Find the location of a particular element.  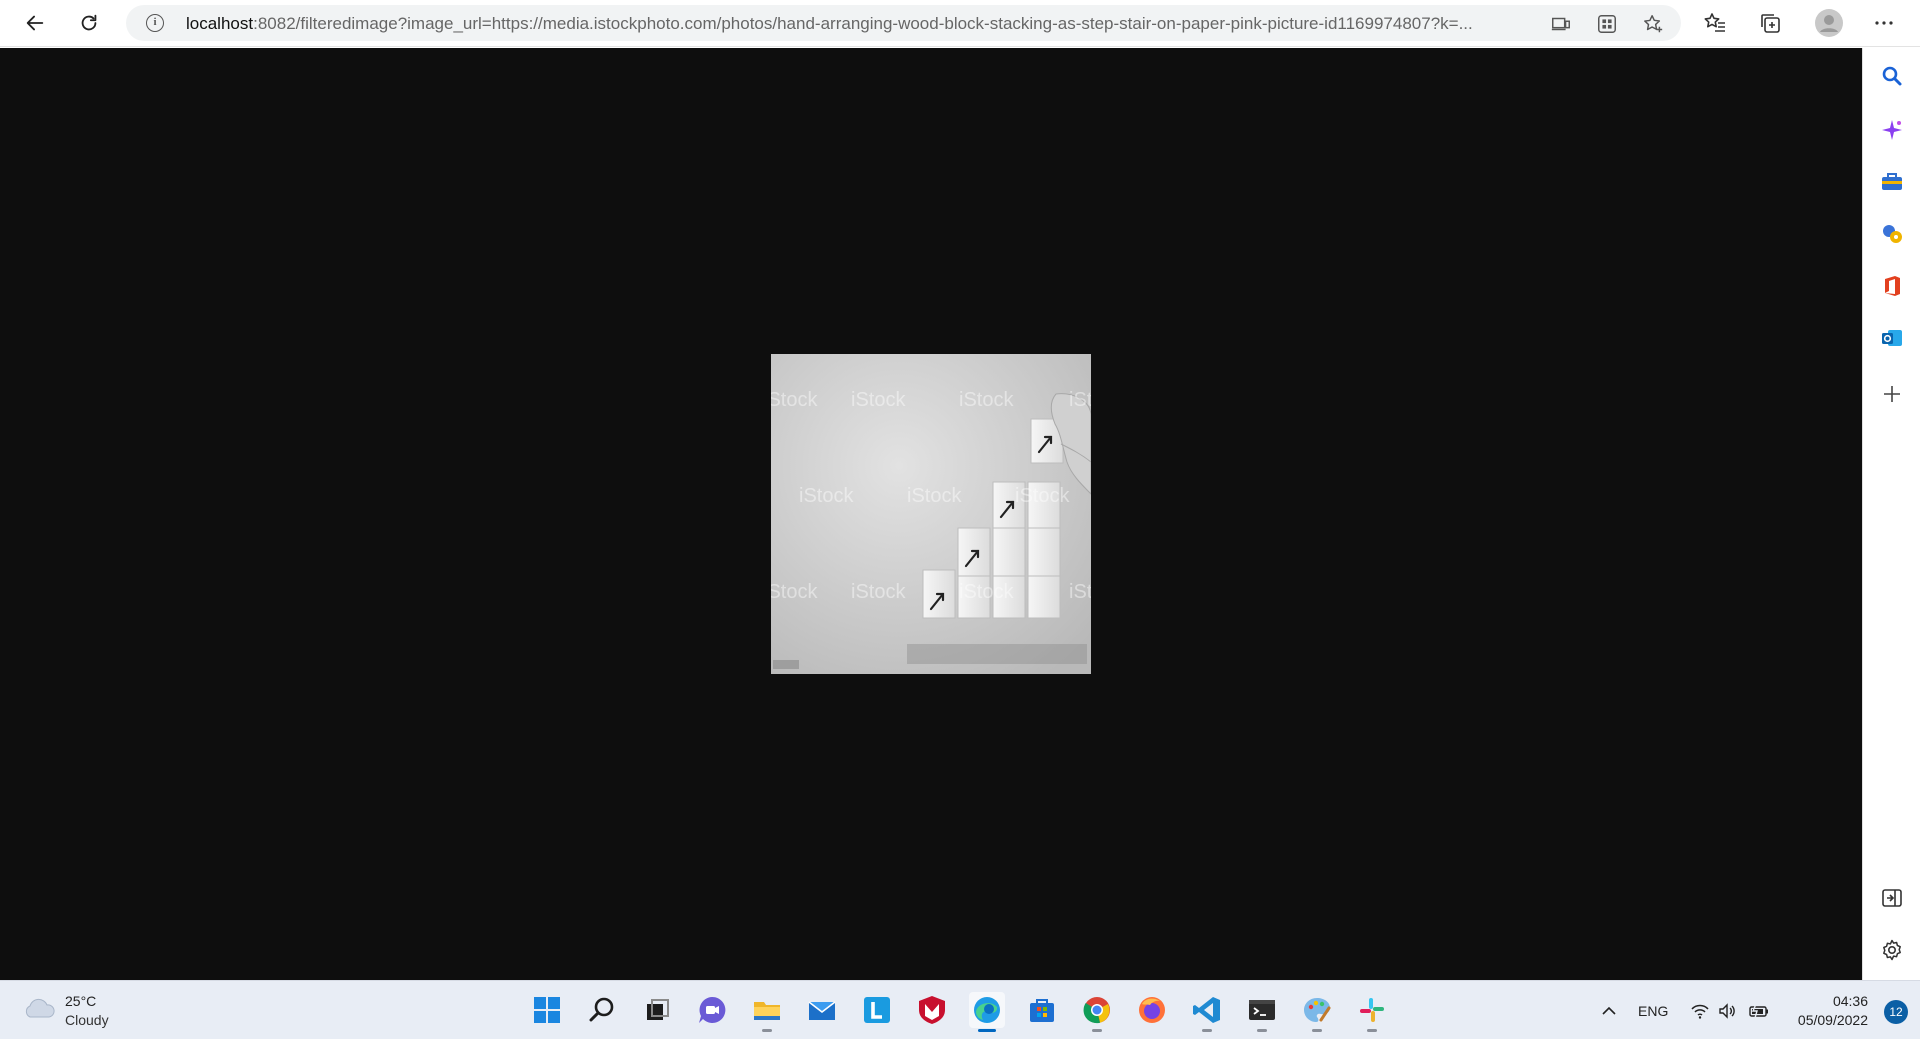

terminal-button is located at coordinates (1262, 1012).